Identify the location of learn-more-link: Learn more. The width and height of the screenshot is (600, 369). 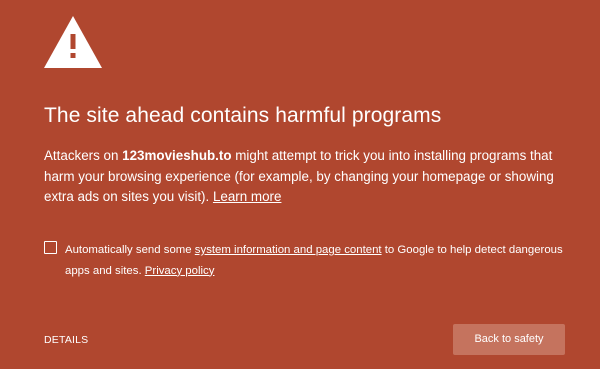
(247, 196).